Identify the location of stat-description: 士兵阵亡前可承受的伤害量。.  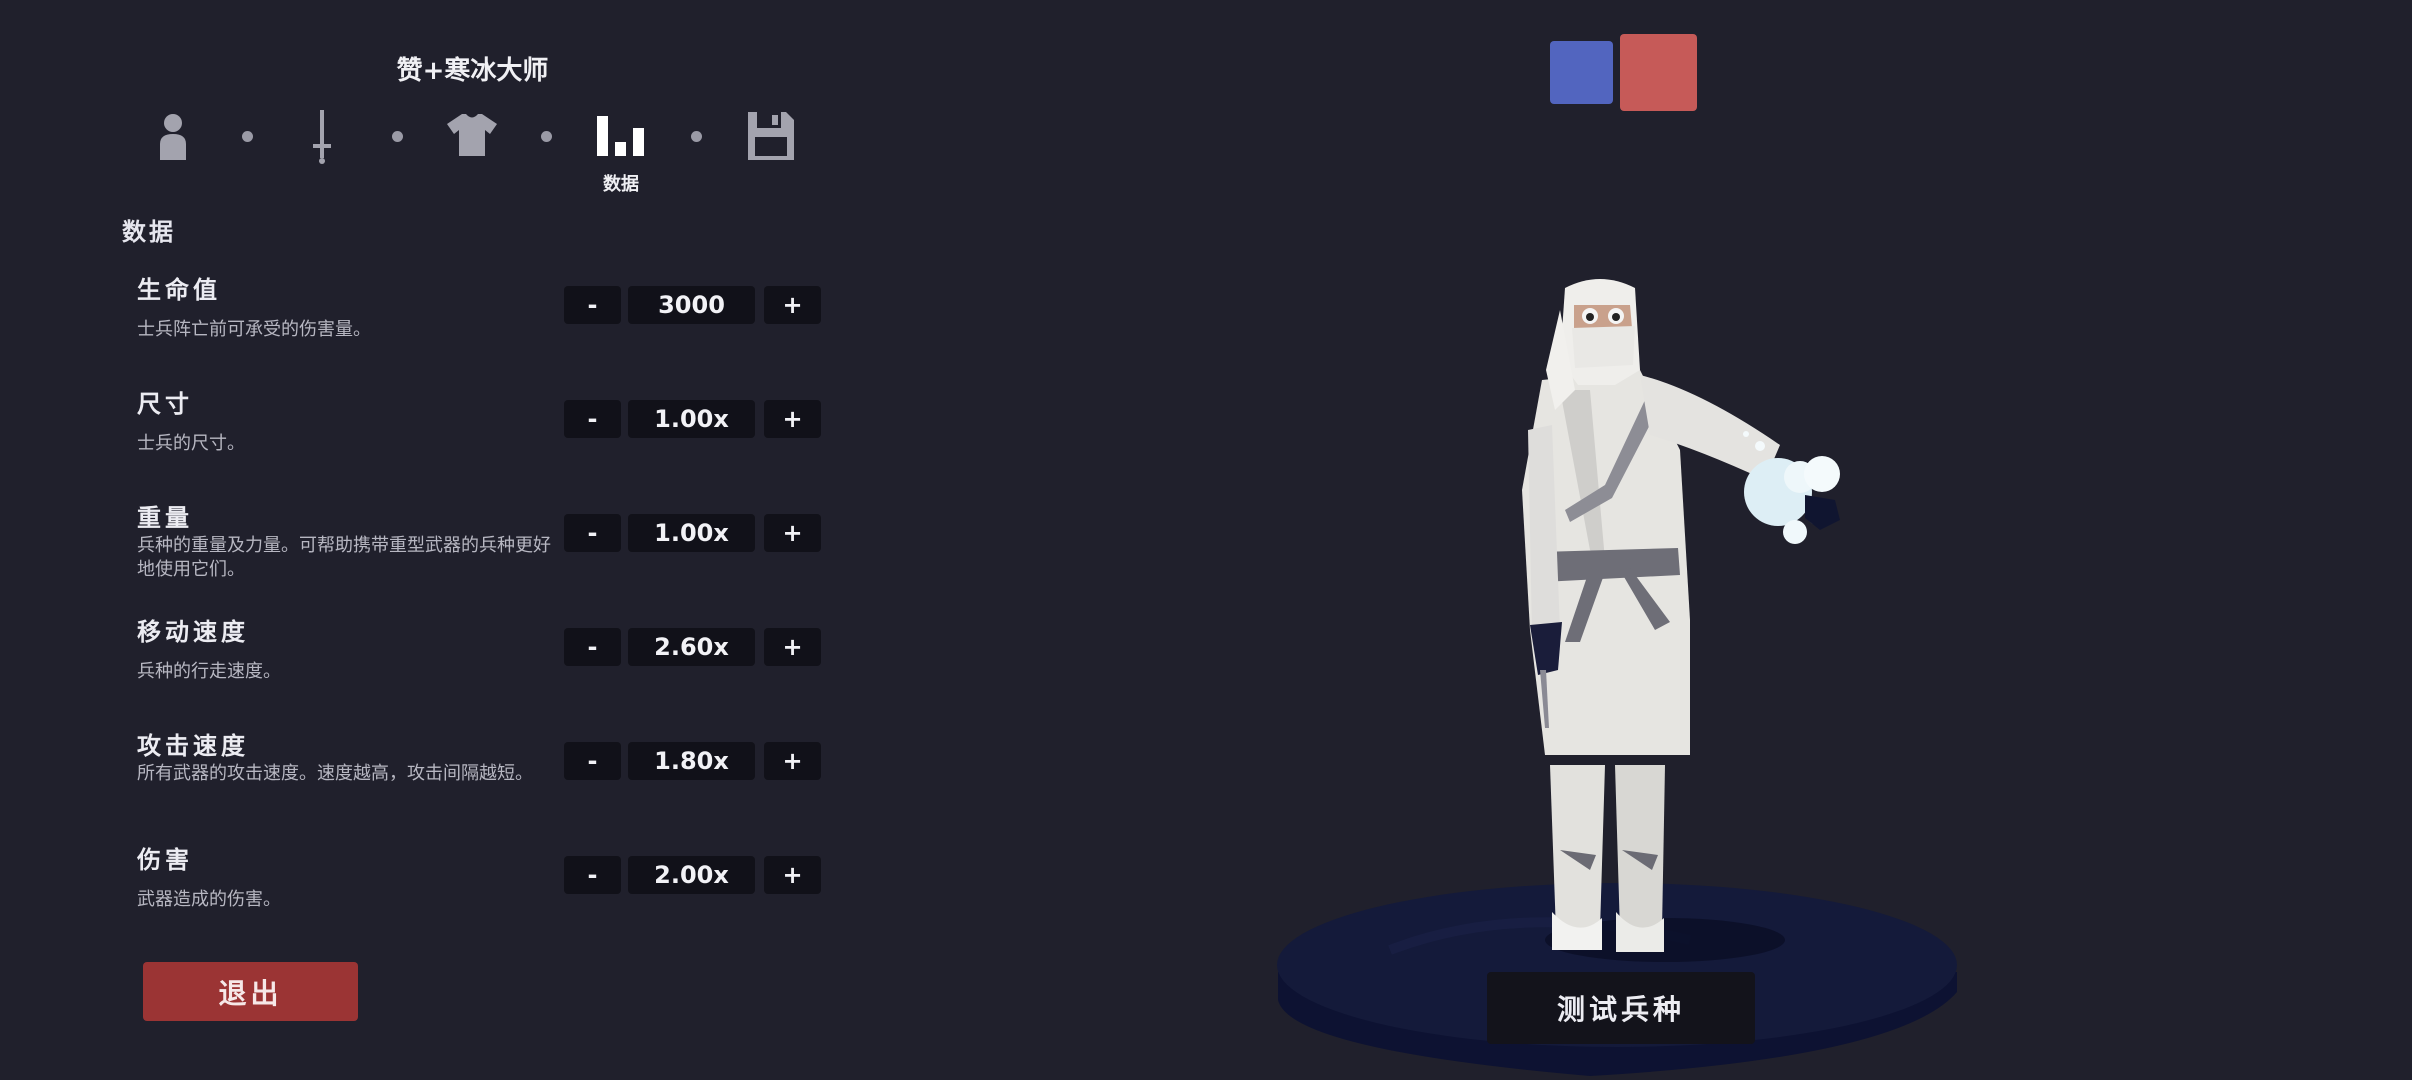
(254, 329).